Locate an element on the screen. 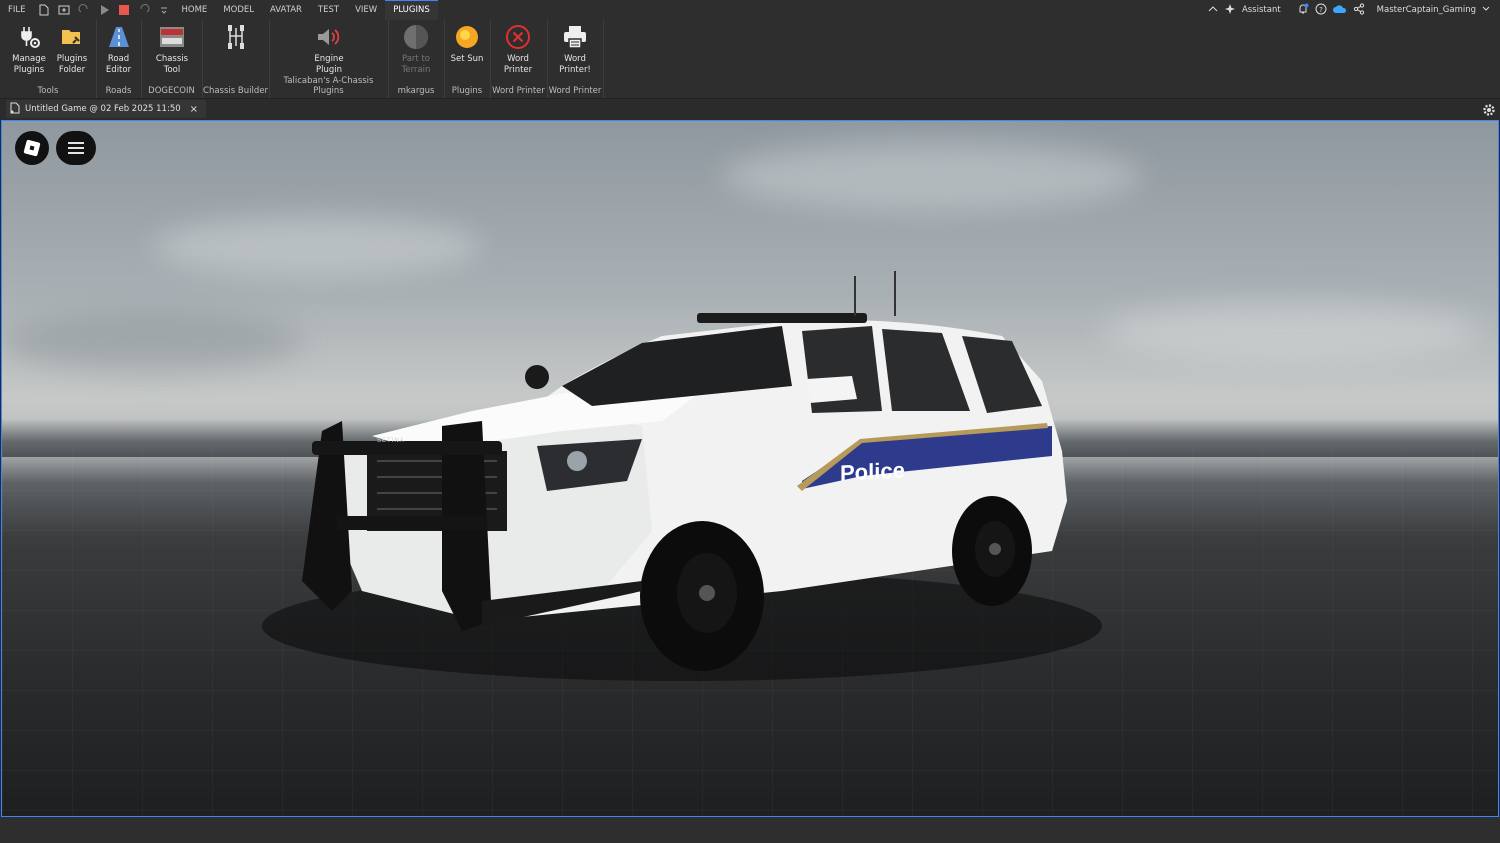 This screenshot has height=843, width=1500. group-tools: Manage Plugins Plugins Folder Tools is located at coordinates (48, 59).